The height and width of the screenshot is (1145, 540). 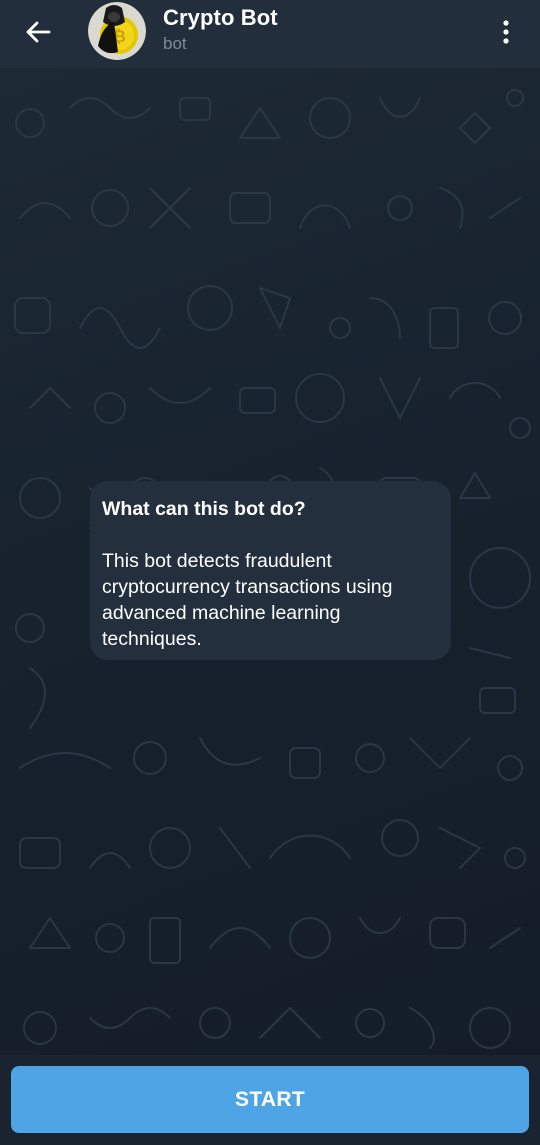 I want to click on chat-title-block: Crypto Bot bot, so click(x=220, y=29).